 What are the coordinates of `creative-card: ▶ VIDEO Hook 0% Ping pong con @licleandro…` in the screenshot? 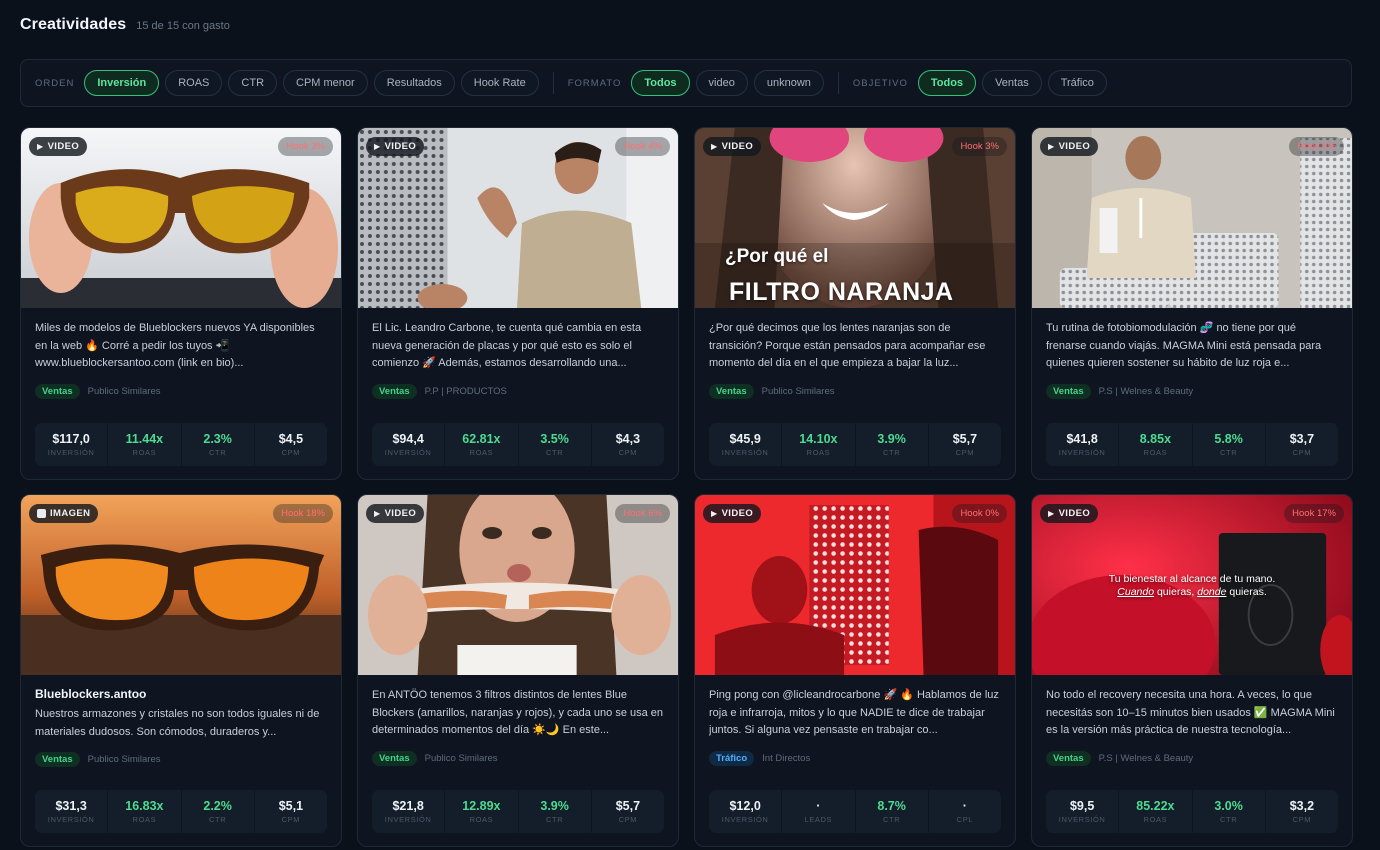 It's located at (855, 670).